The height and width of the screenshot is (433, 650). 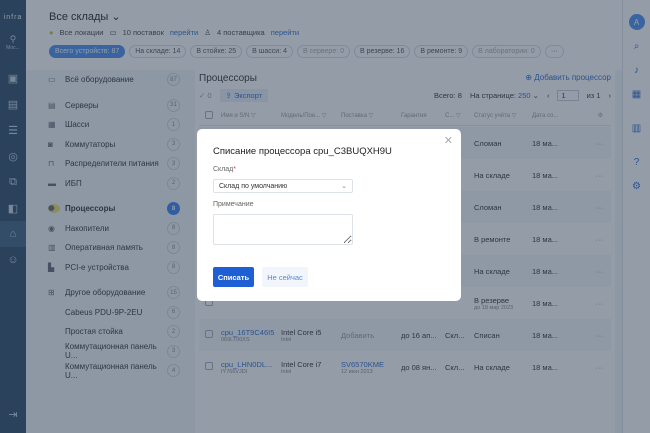 I want to click on chevron-down-icon: ⌄, so click(x=344, y=186).